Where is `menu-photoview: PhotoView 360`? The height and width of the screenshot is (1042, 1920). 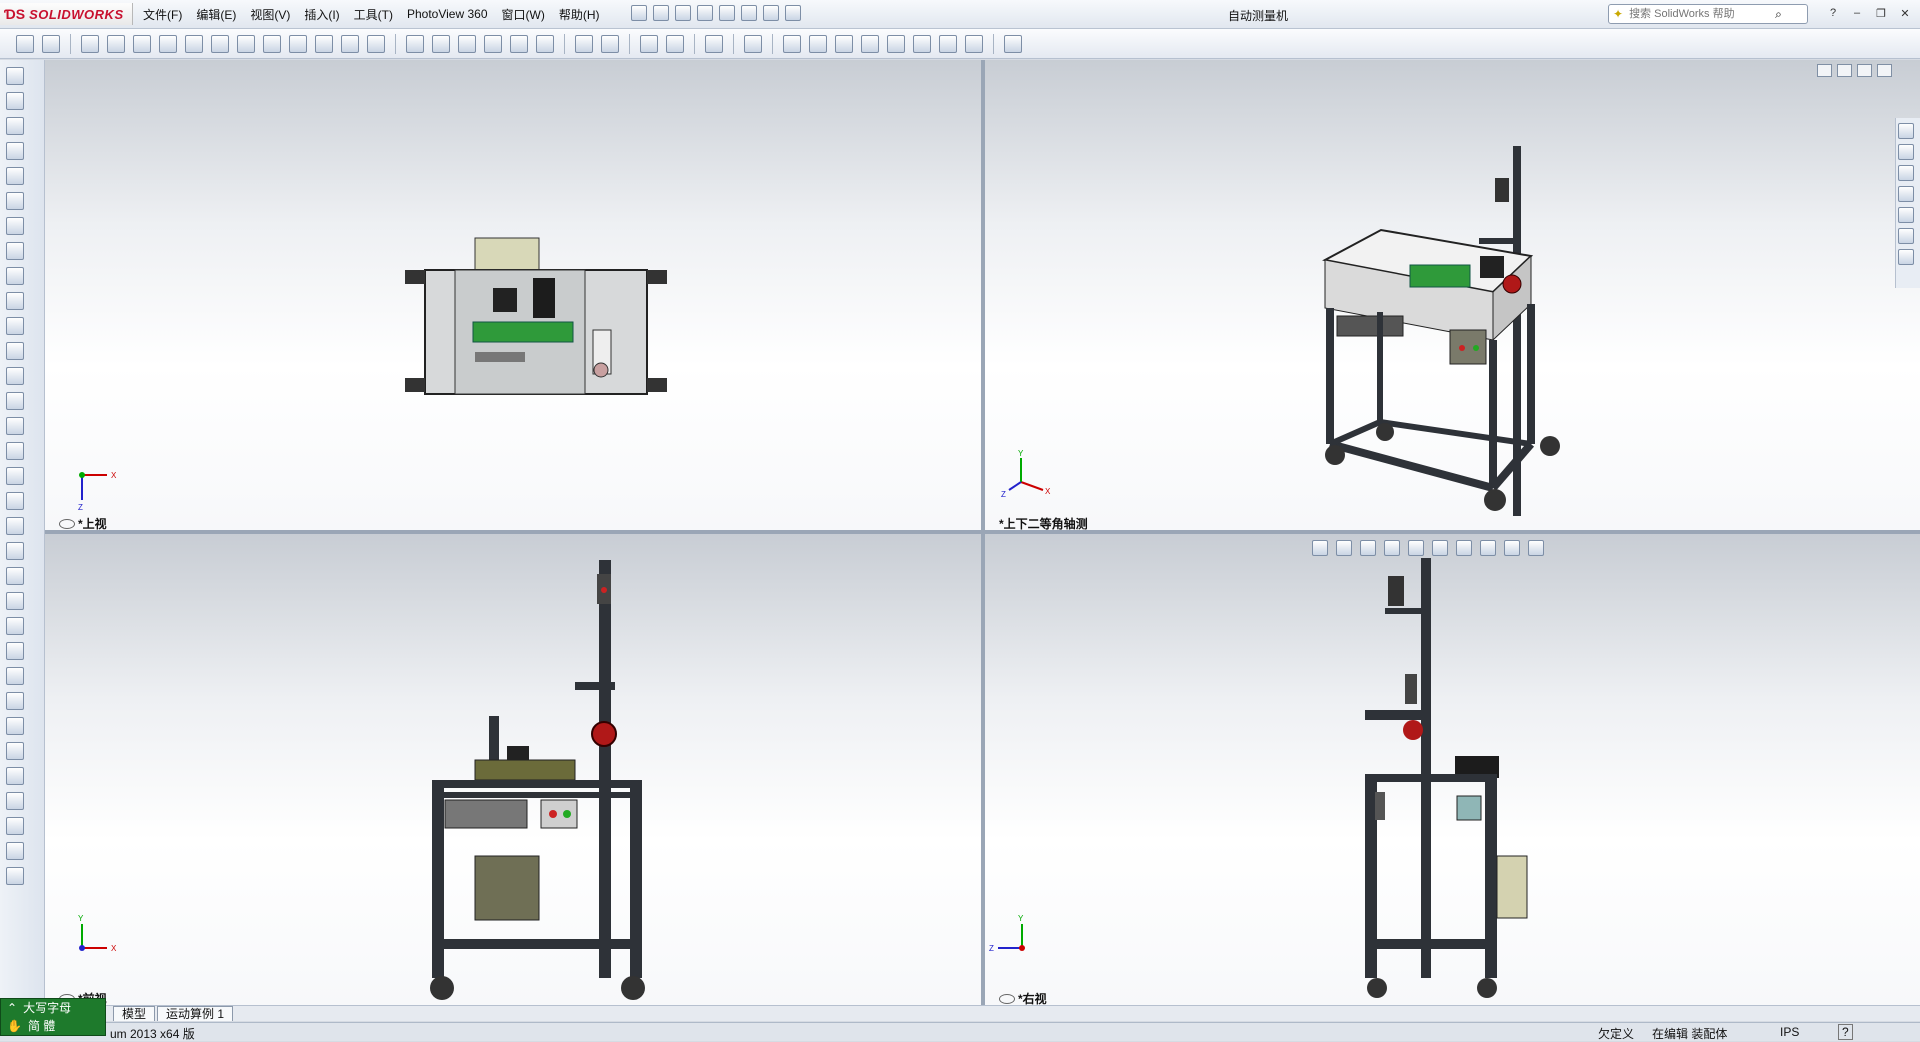 menu-photoview: PhotoView 360 is located at coordinates (447, 14).